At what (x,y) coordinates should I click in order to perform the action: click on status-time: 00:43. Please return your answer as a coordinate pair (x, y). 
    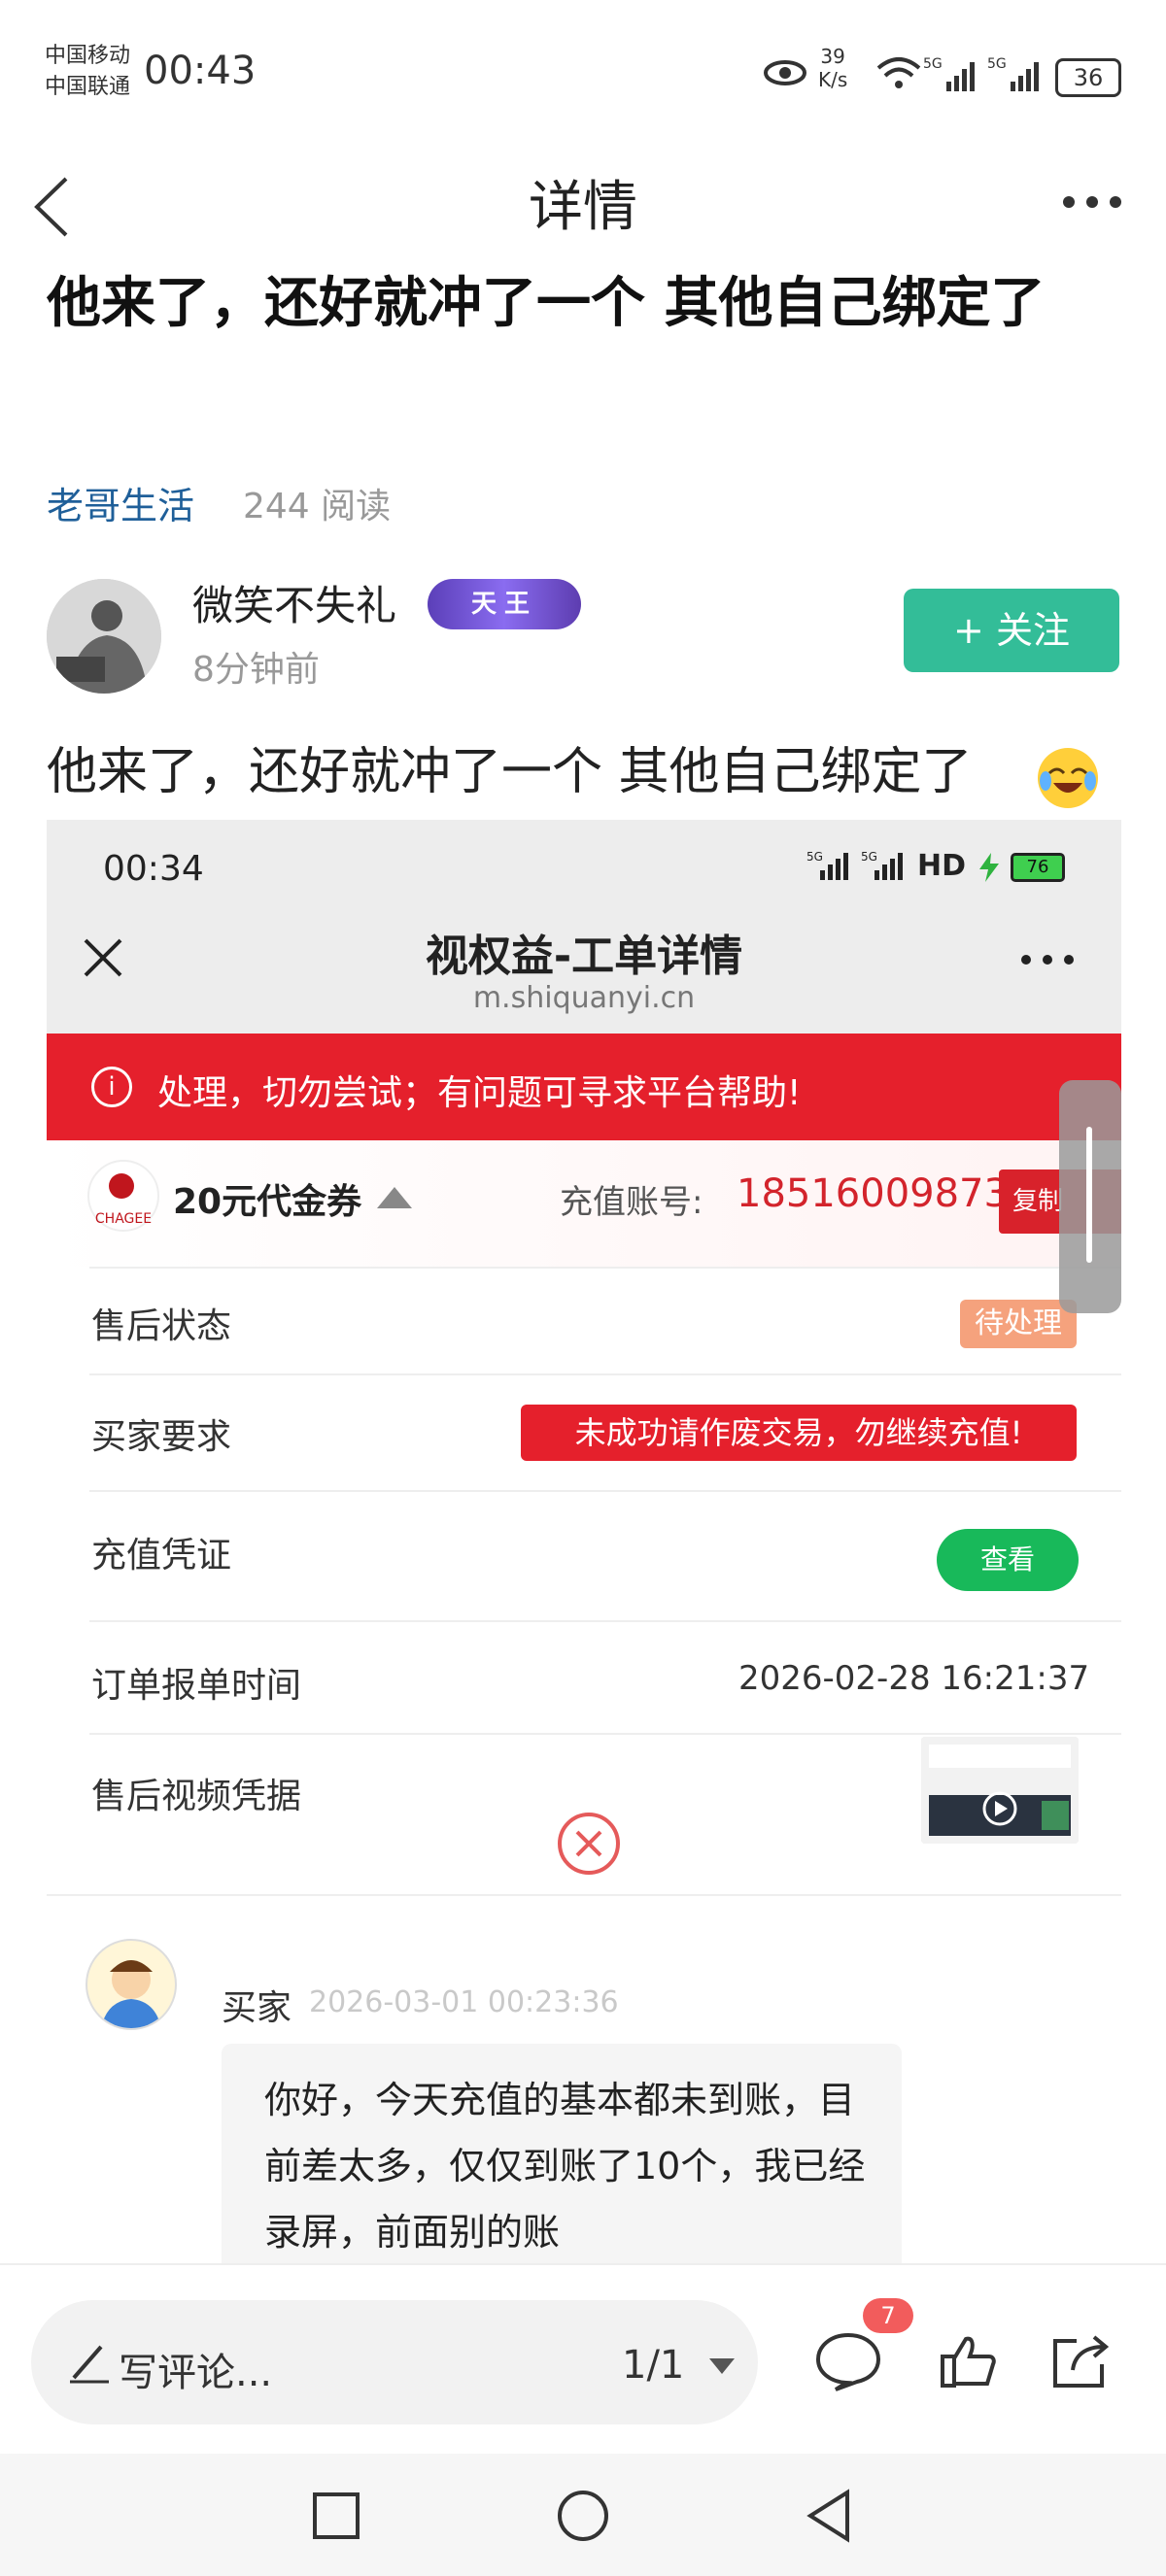
    Looking at the image, I should click on (200, 71).